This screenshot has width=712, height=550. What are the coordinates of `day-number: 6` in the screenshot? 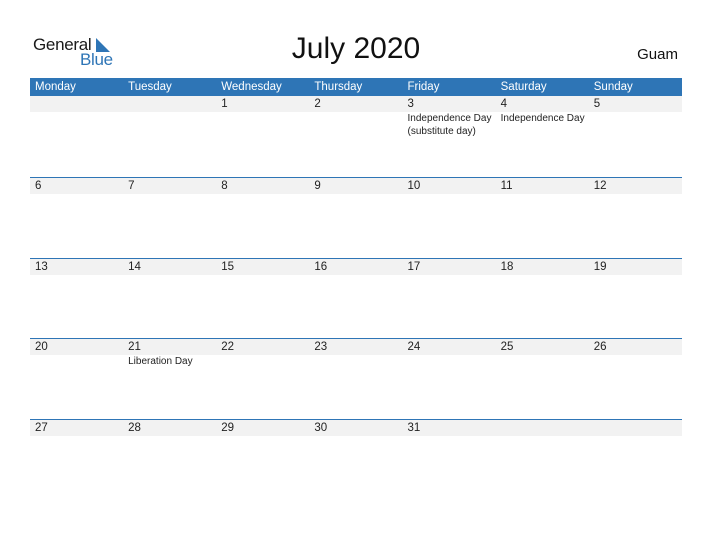 It's located at (38, 186).